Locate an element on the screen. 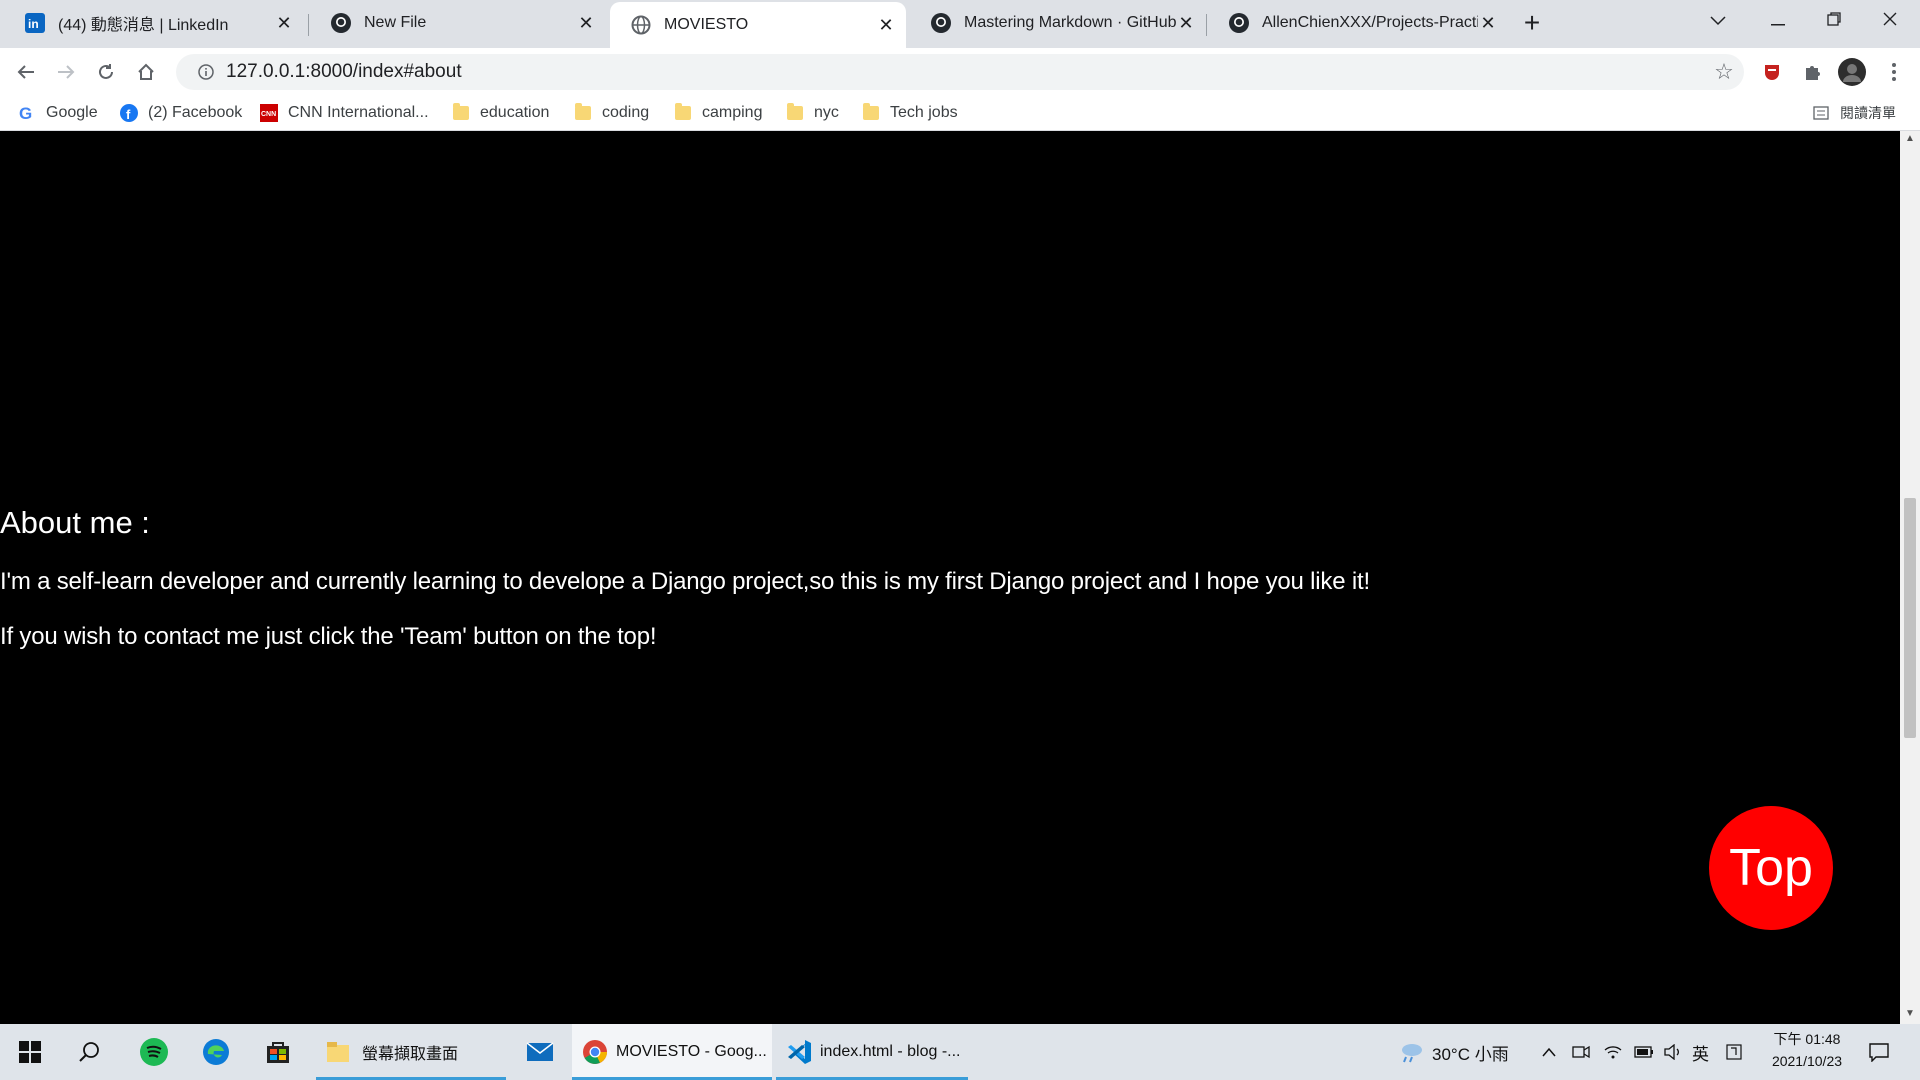 The image size is (1920, 1080). url-text: 127.0.0.1:8000/index#about is located at coordinates (965, 72).